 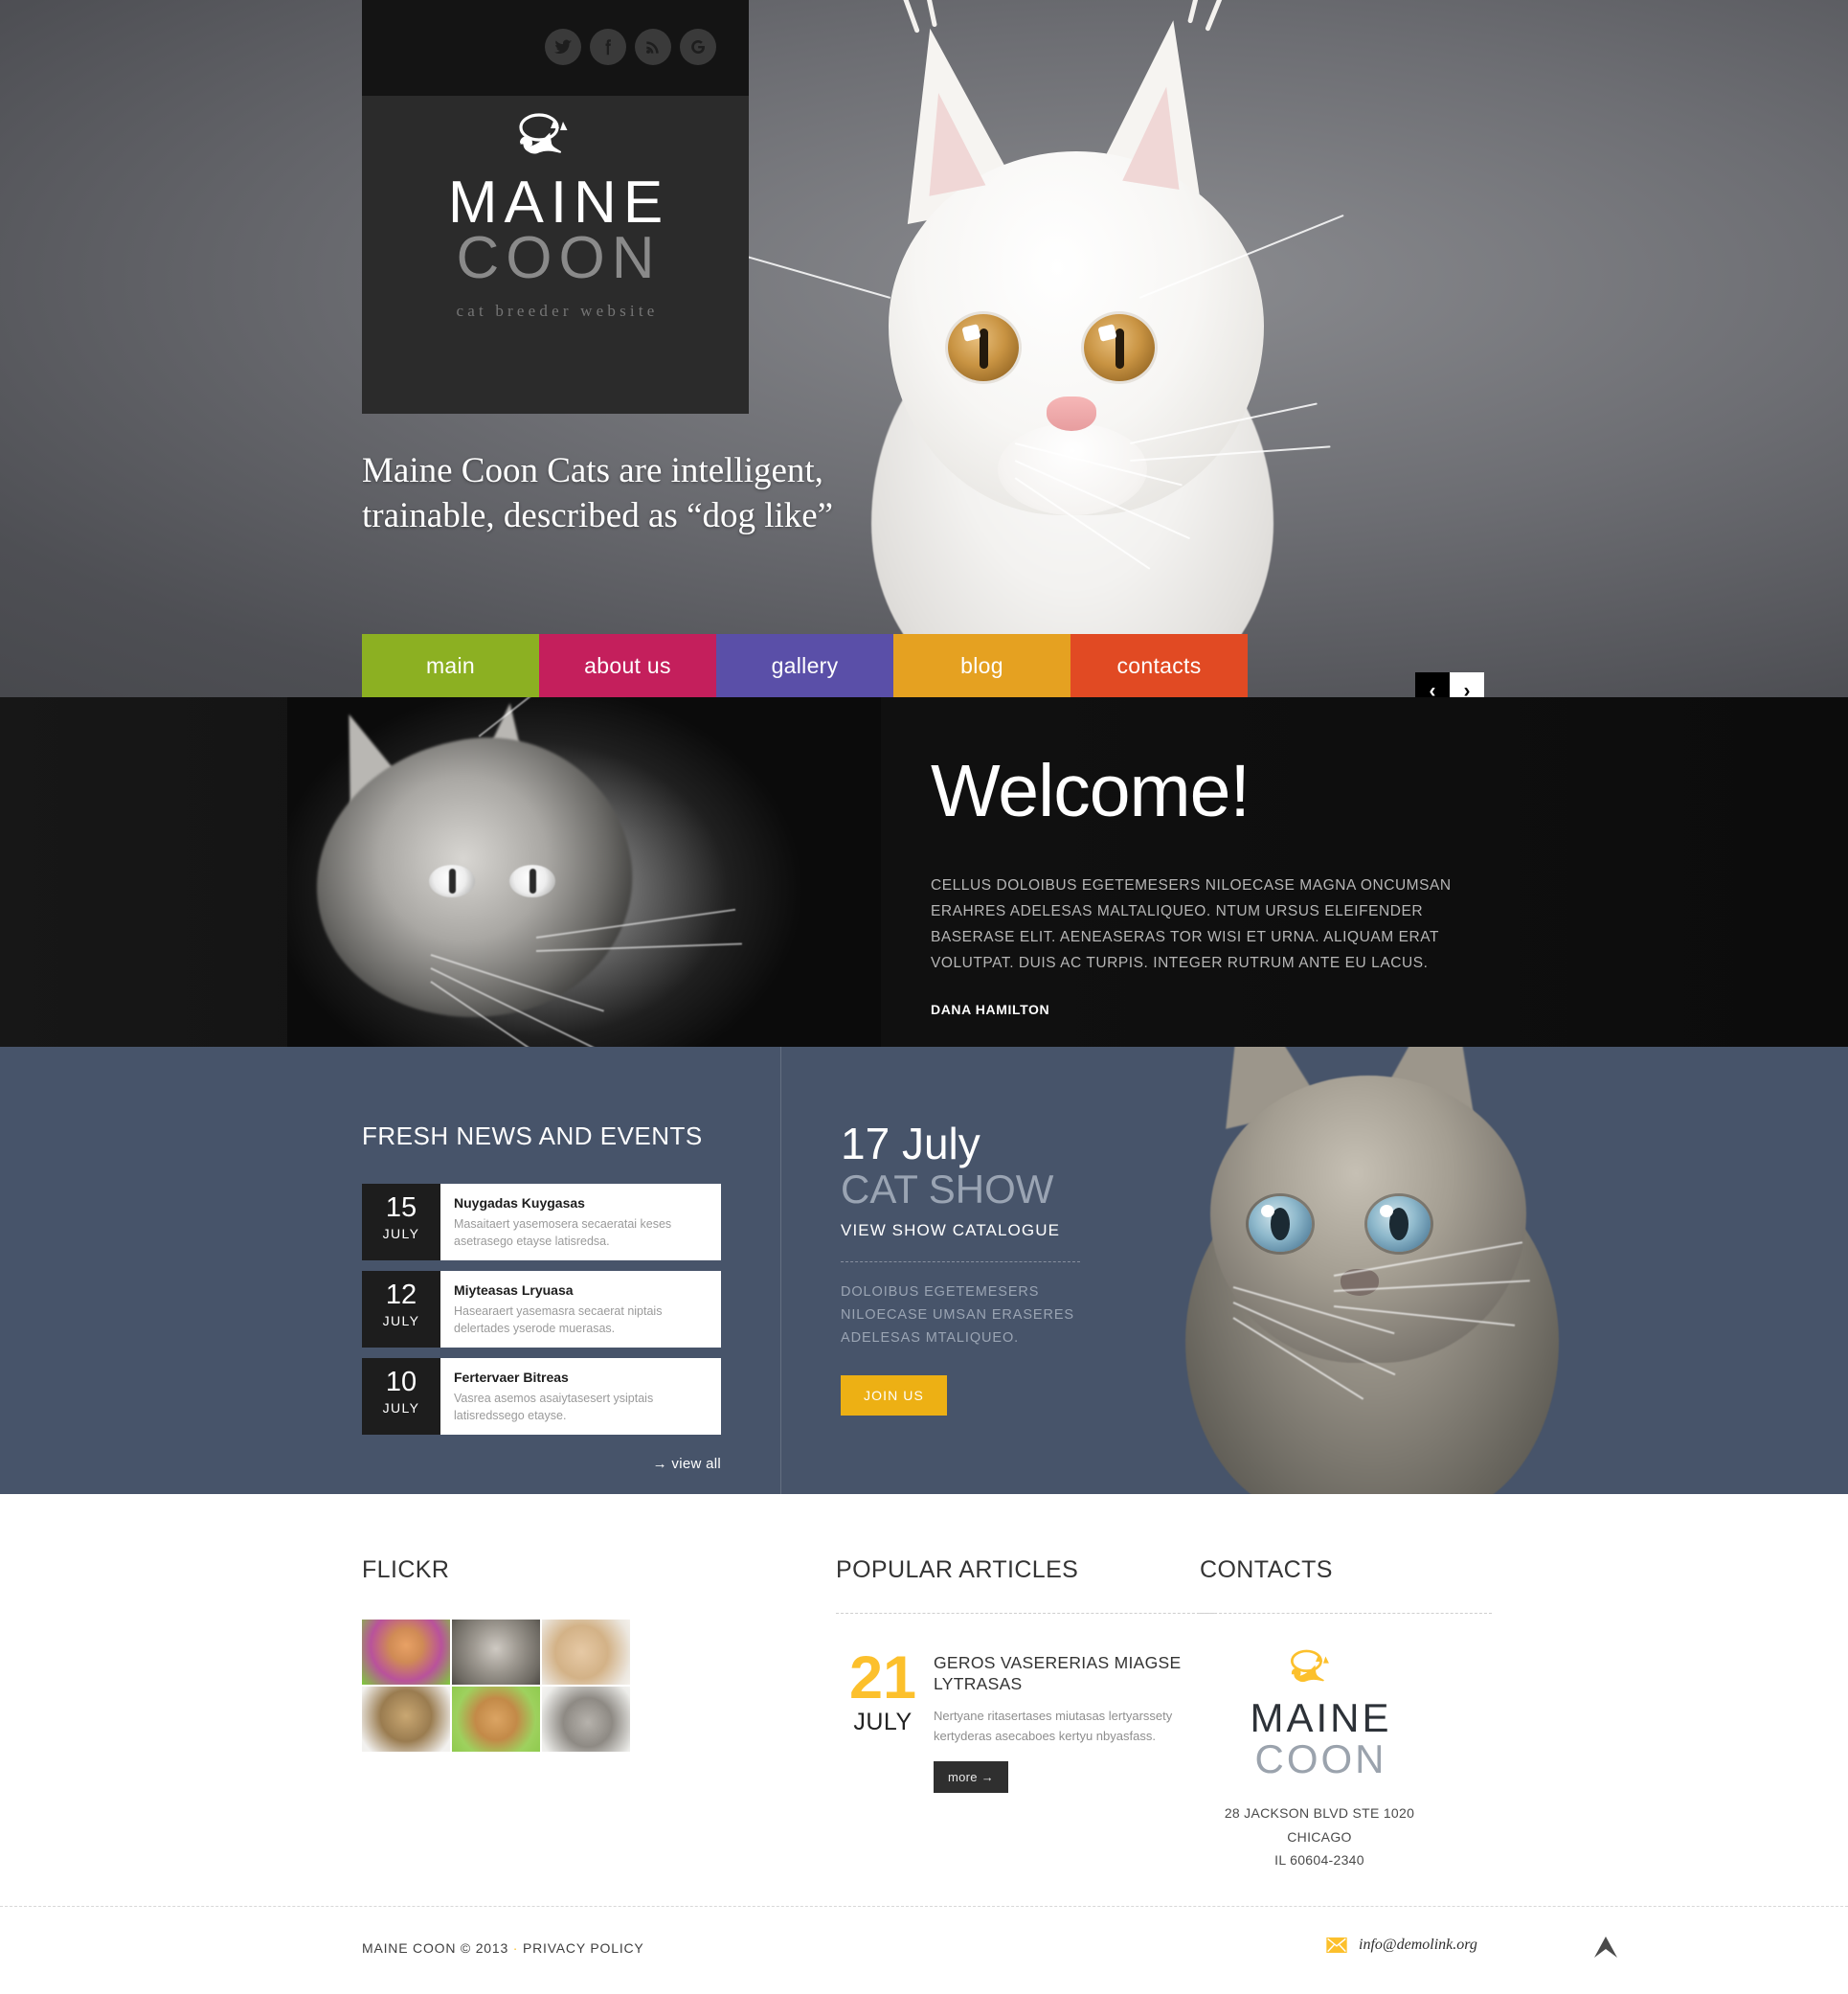 I want to click on flickr-column: FLICKR, so click(x=553, y=1654).